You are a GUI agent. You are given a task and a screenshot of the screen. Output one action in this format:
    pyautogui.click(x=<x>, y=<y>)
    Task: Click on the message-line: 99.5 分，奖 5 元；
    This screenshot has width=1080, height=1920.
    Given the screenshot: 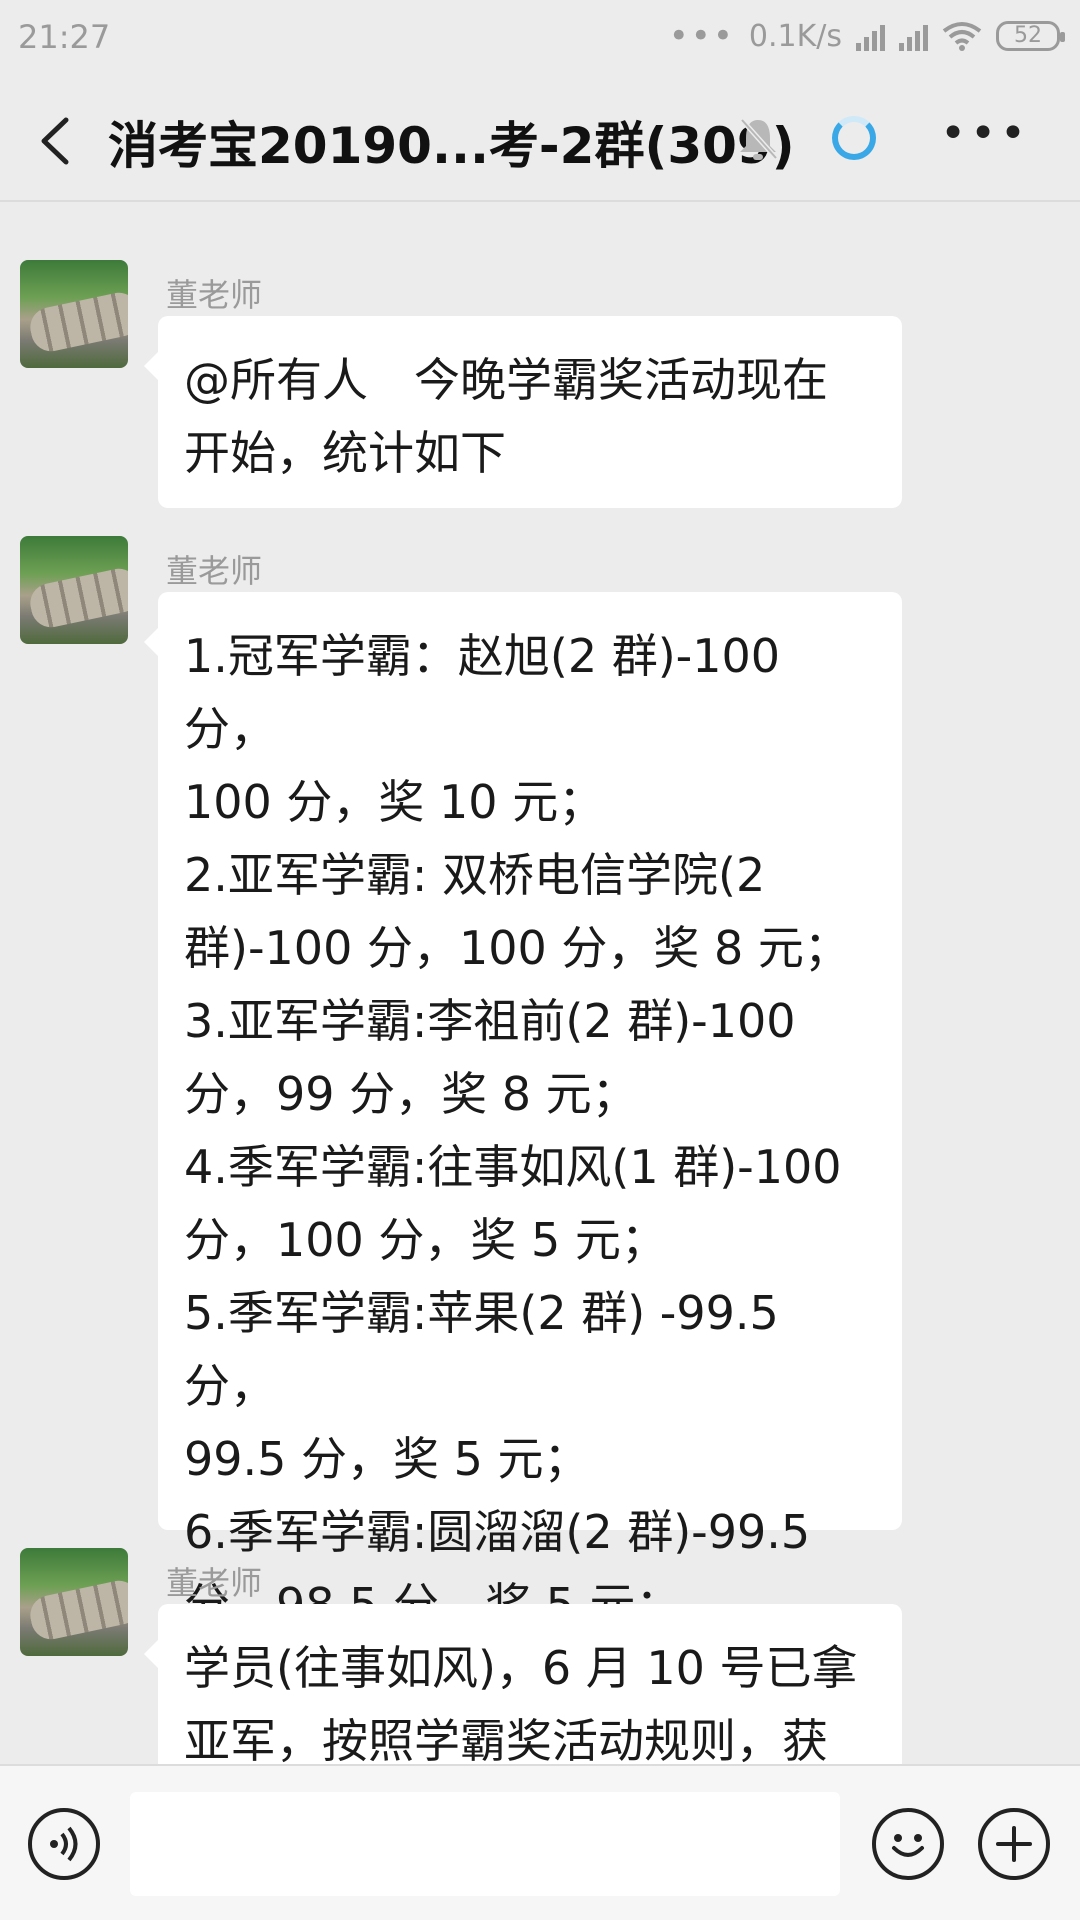 What is the action you would take?
    pyautogui.click(x=387, y=1459)
    